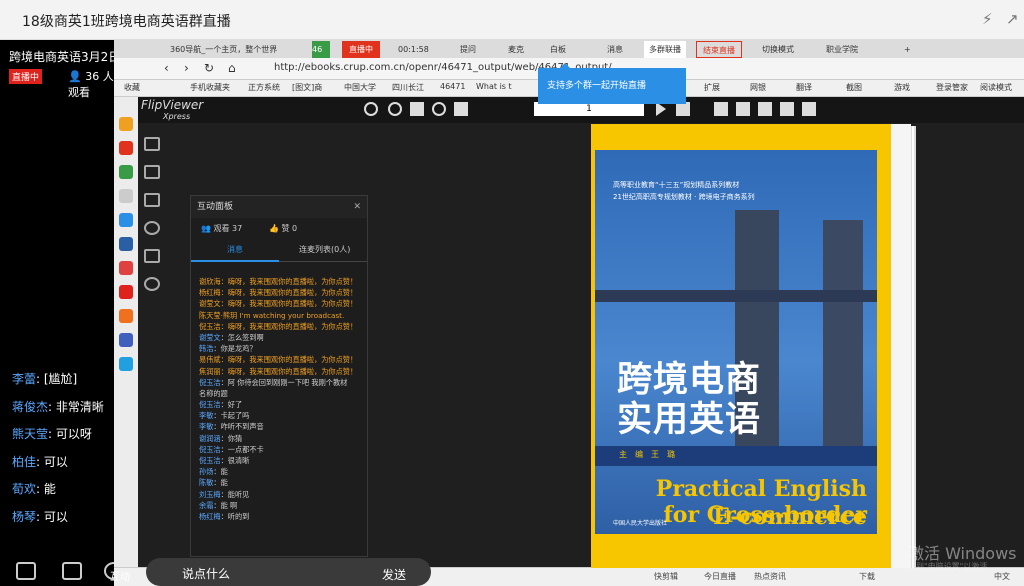 The width and height of the screenshot is (1024, 586). Describe the element at coordinates (360, 87) in the screenshot. I see `bookmark-item: 中国大学` at that location.